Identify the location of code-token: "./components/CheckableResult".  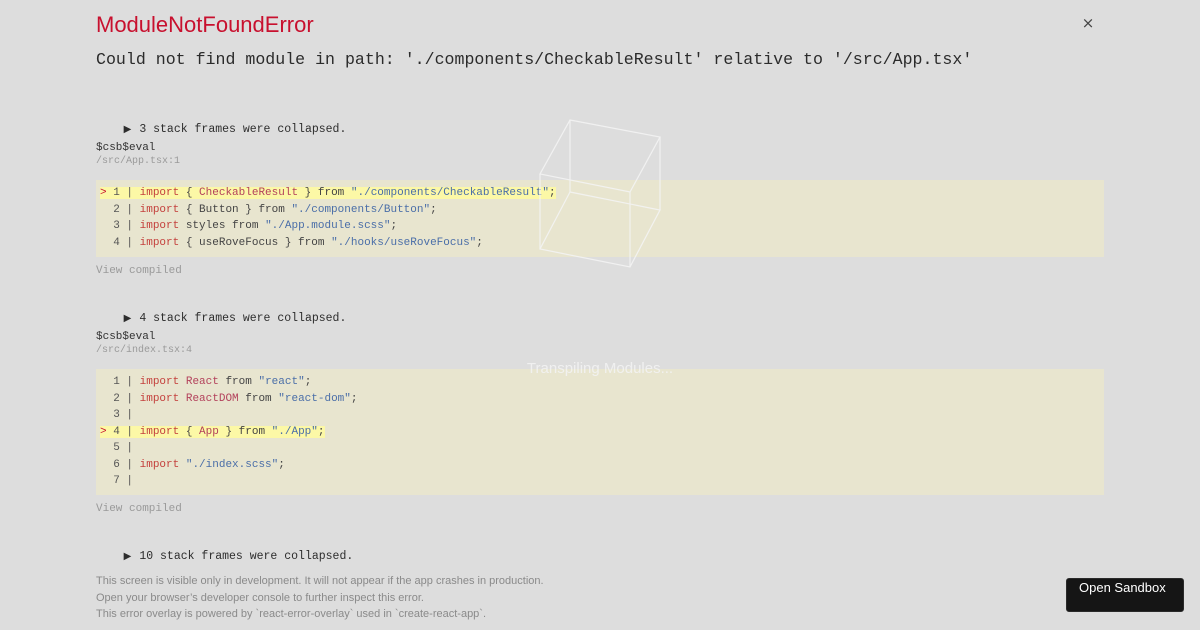
(449, 193).